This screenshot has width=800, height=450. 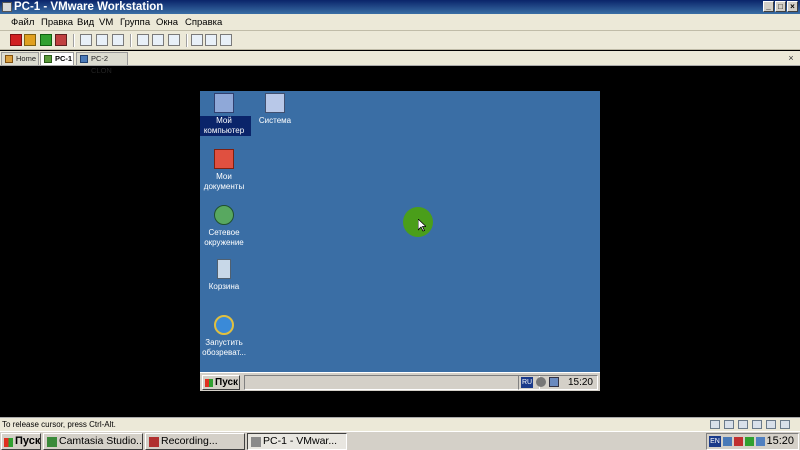 What do you see at coordinates (792, 6) in the screenshot?
I see `close-button: ×` at bounding box center [792, 6].